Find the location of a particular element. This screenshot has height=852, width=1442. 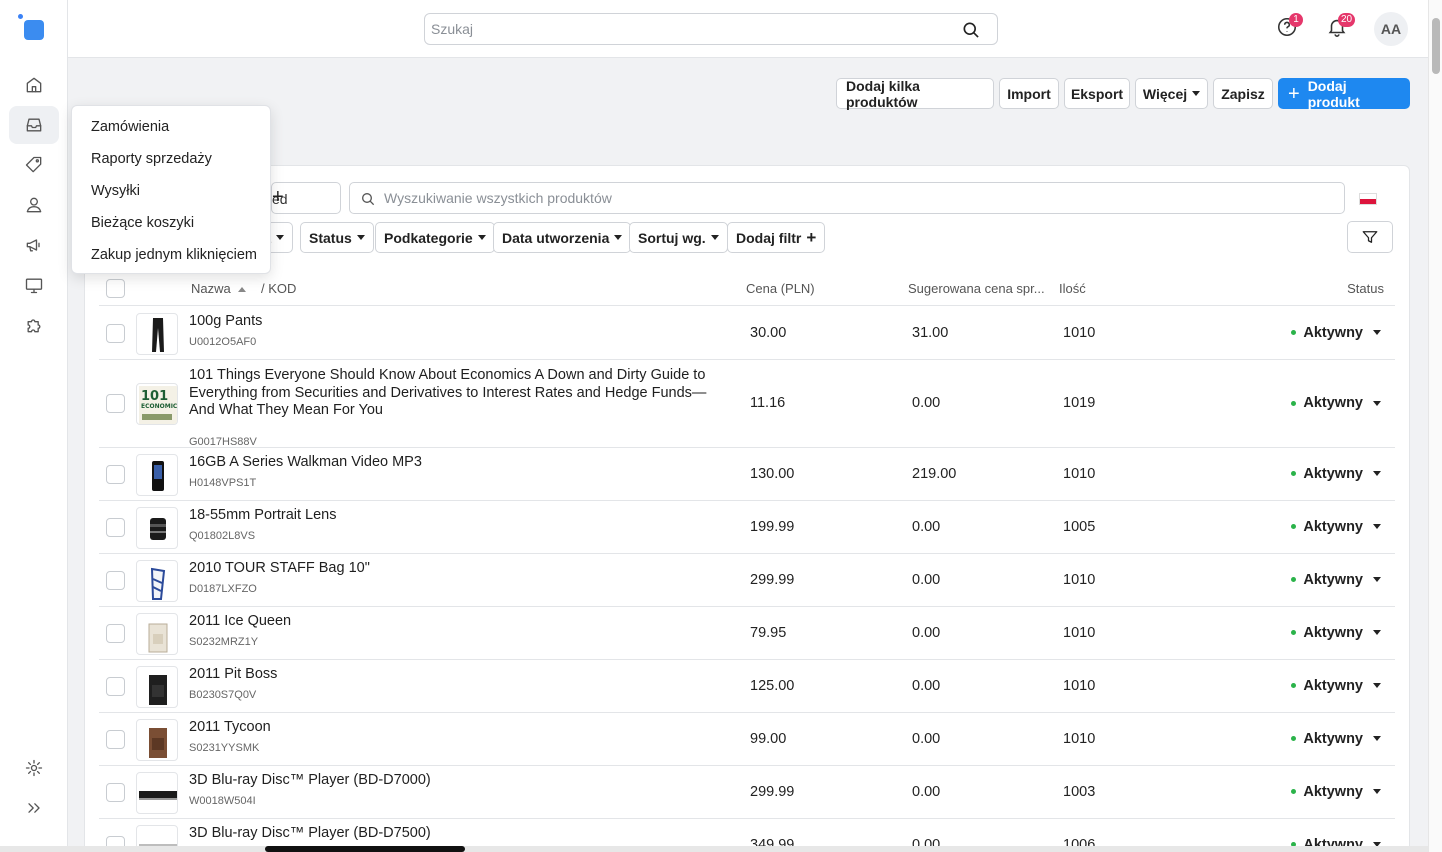

avatar: AA is located at coordinates (1391, 29).